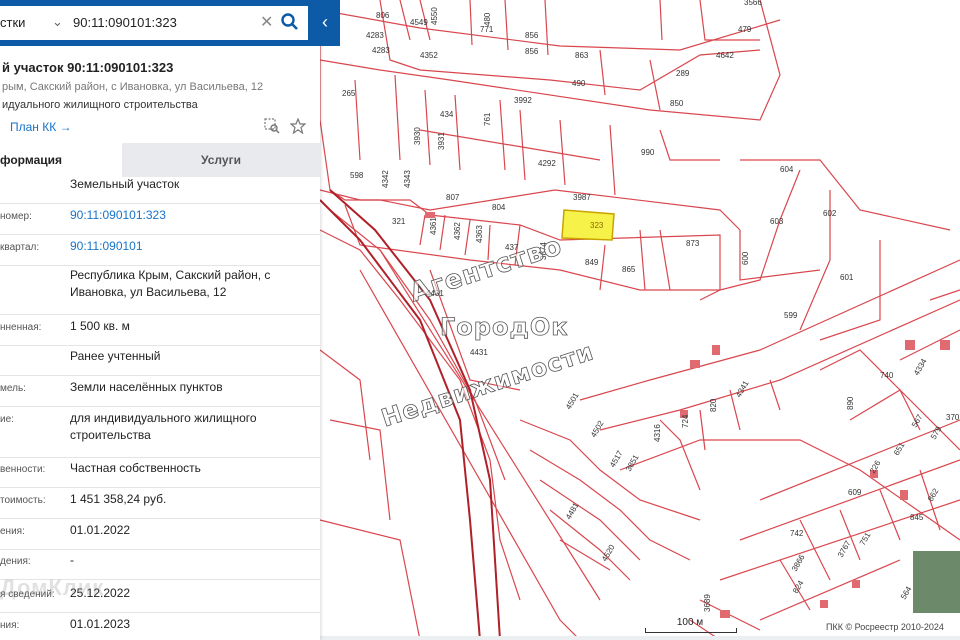  I want to click on attribute-label: дения:, so click(15, 561).